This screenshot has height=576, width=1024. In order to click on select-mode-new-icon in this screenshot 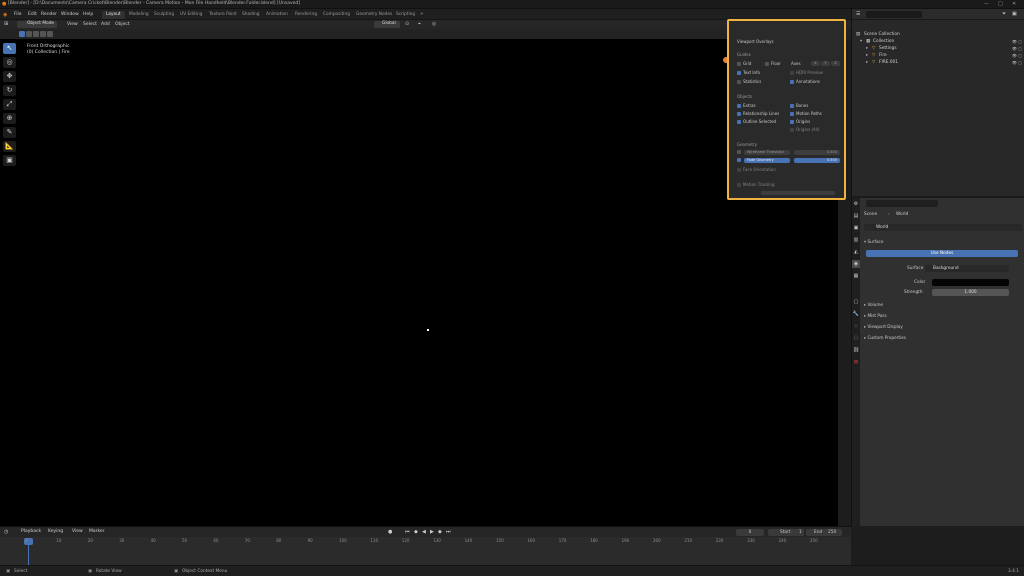, I will do `click(22, 34)`.